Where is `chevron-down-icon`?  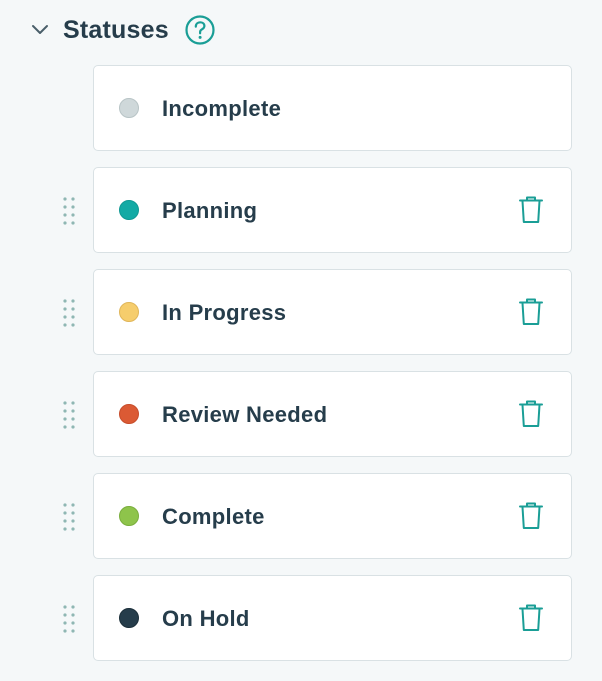
chevron-down-icon is located at coordinates (40, 29).